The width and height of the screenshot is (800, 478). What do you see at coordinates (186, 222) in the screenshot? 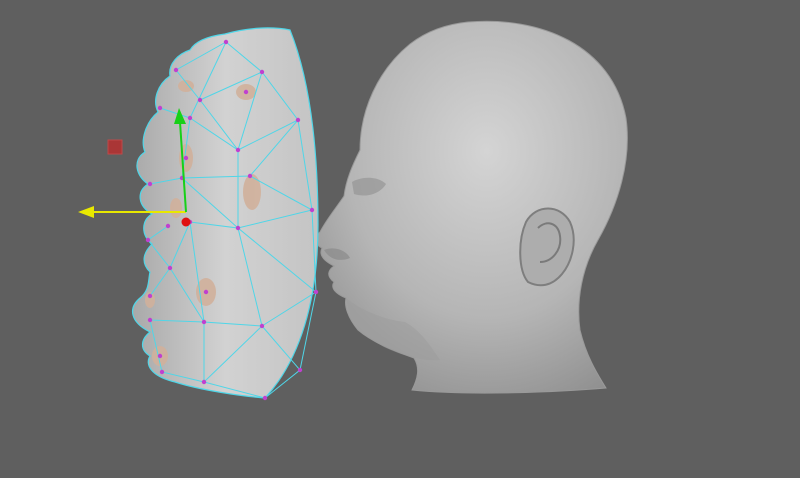
I see `z-axis-handle` at bounding box center [186, 222].